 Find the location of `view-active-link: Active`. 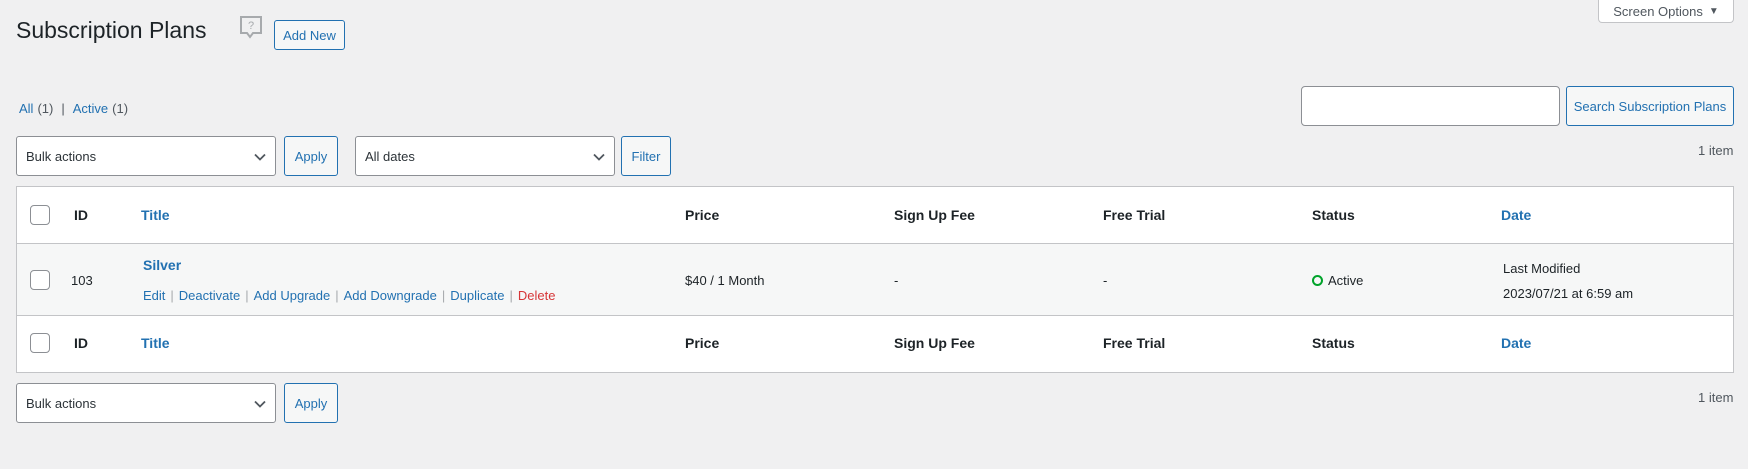

view-active-link: Active is located at coordinates (90, 108).